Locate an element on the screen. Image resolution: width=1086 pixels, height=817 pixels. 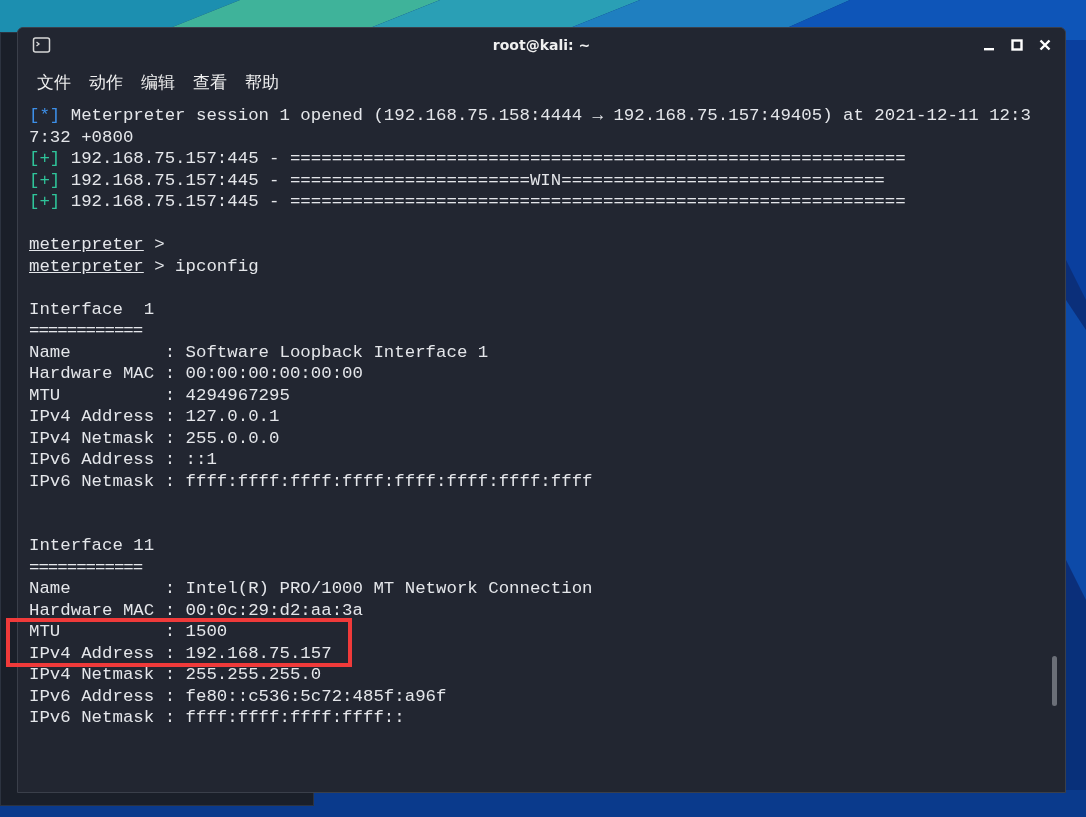
menu-item: 查看 is located at coordinates (210, 82).